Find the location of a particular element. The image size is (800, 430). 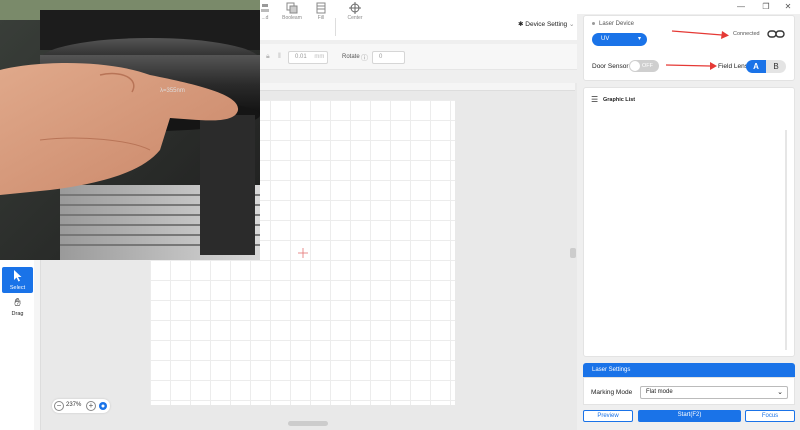

fill-icon is located at coordinates (321, 8).